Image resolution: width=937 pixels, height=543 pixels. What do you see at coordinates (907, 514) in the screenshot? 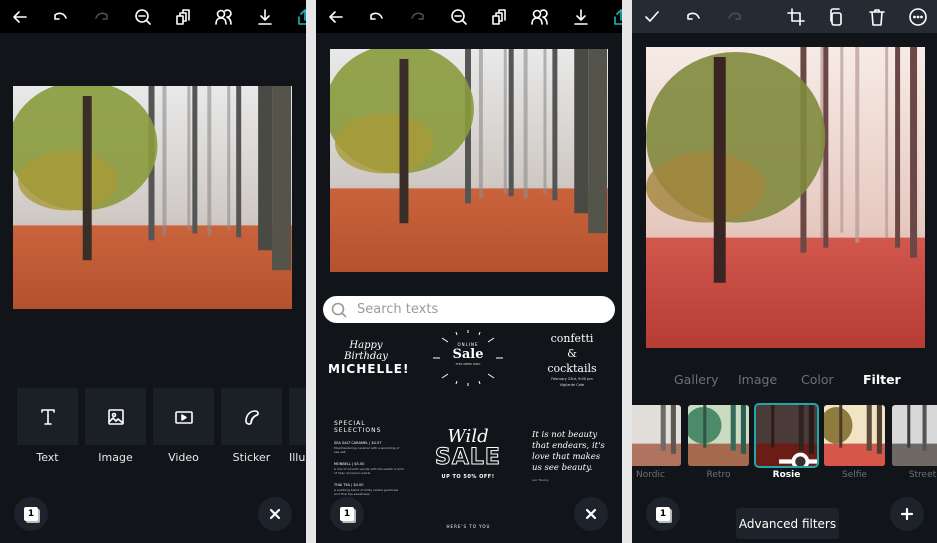
I see `add-button` at bounding box center [907, 514].